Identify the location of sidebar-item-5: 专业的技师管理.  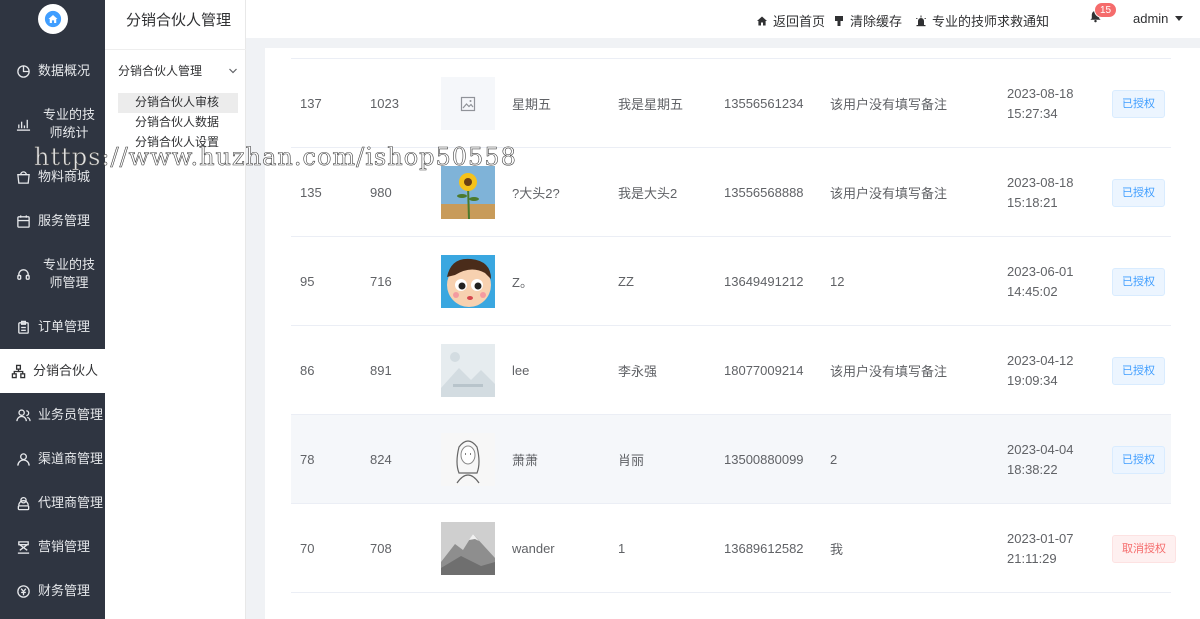
(52, 274).